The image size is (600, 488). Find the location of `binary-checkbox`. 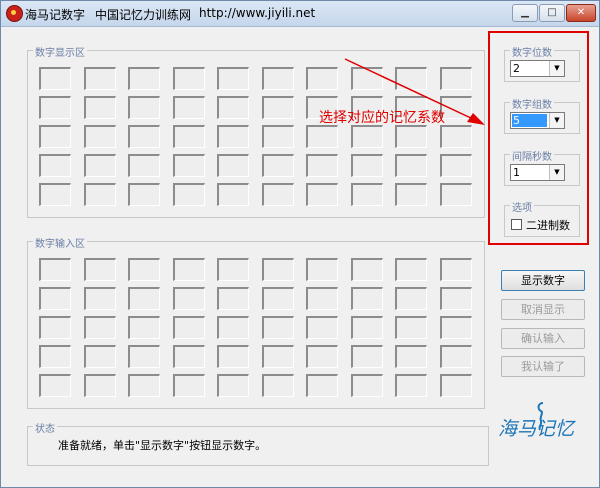

binary-checkbox is located at coordinates (516, 224).